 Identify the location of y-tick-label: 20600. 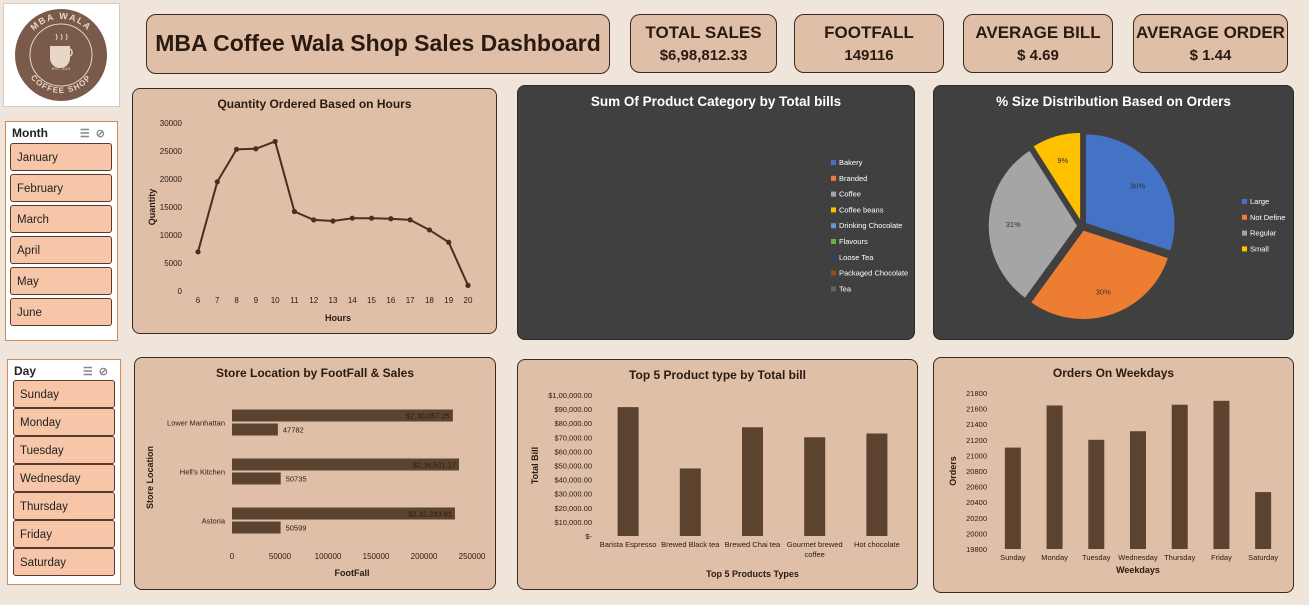
(976, 487).